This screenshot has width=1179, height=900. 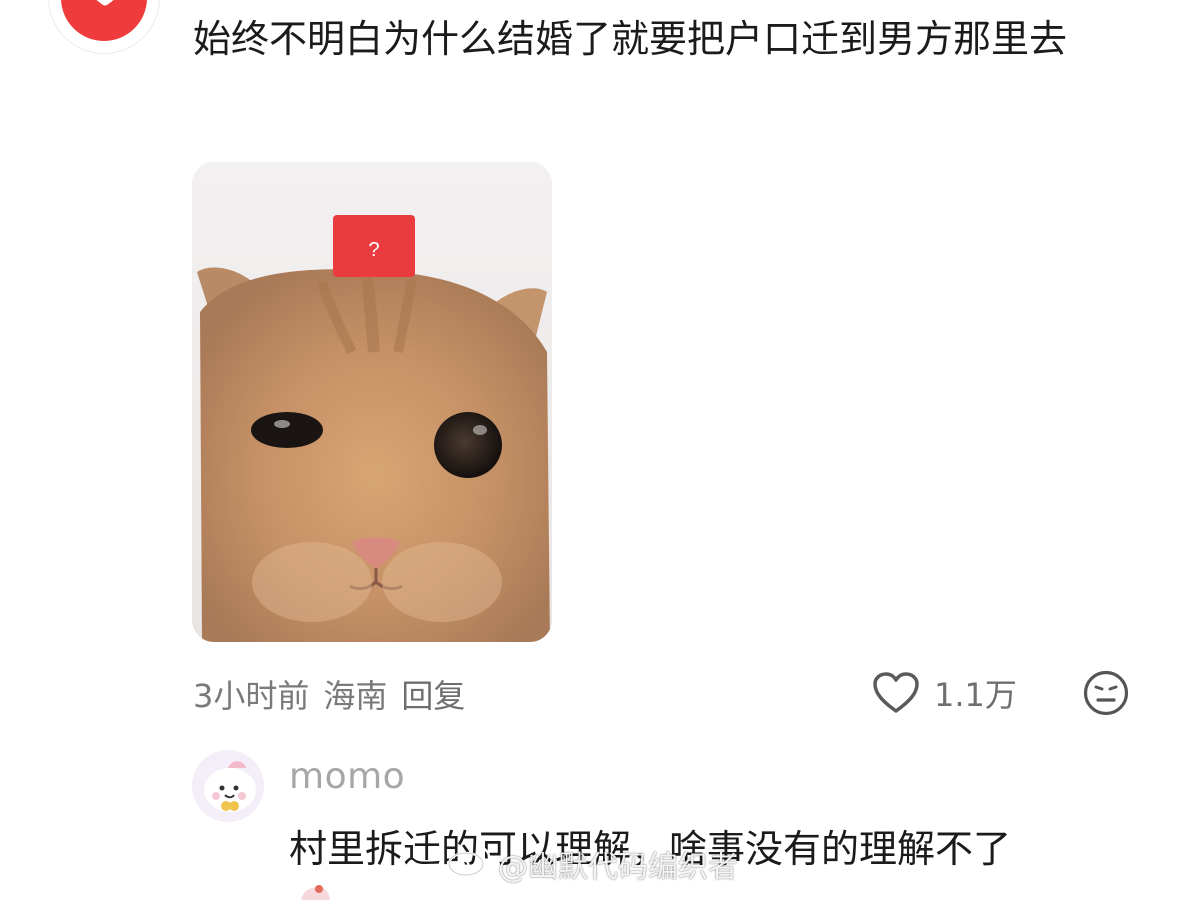 What do you see at coordinates (355, 696) in the screenshot?
I see `comment-location: 海南` at bounding box center [355, 696].